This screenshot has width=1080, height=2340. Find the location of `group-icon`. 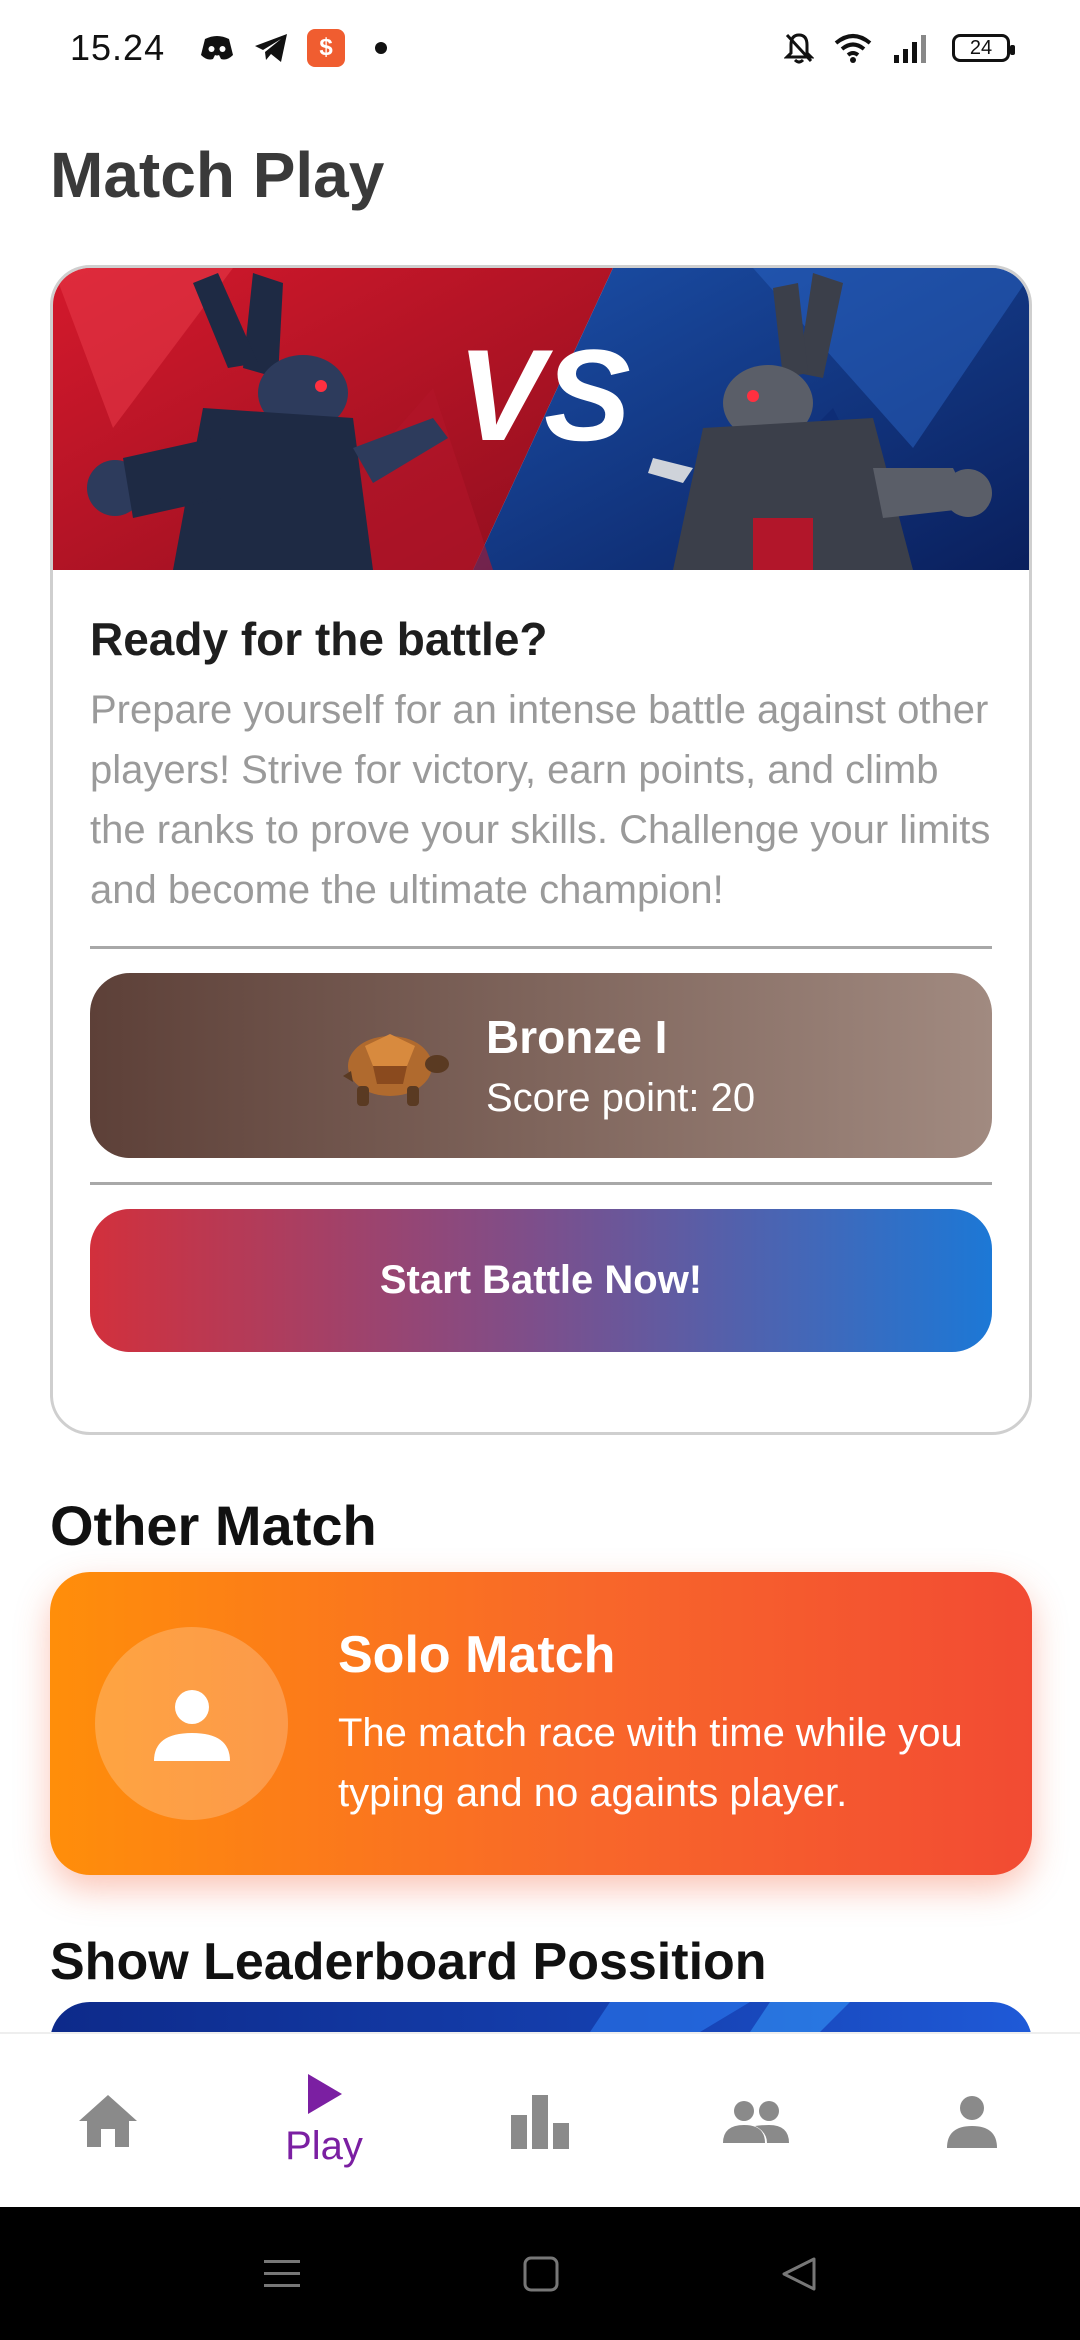

group-icon is located at coordinates (756, 2121).